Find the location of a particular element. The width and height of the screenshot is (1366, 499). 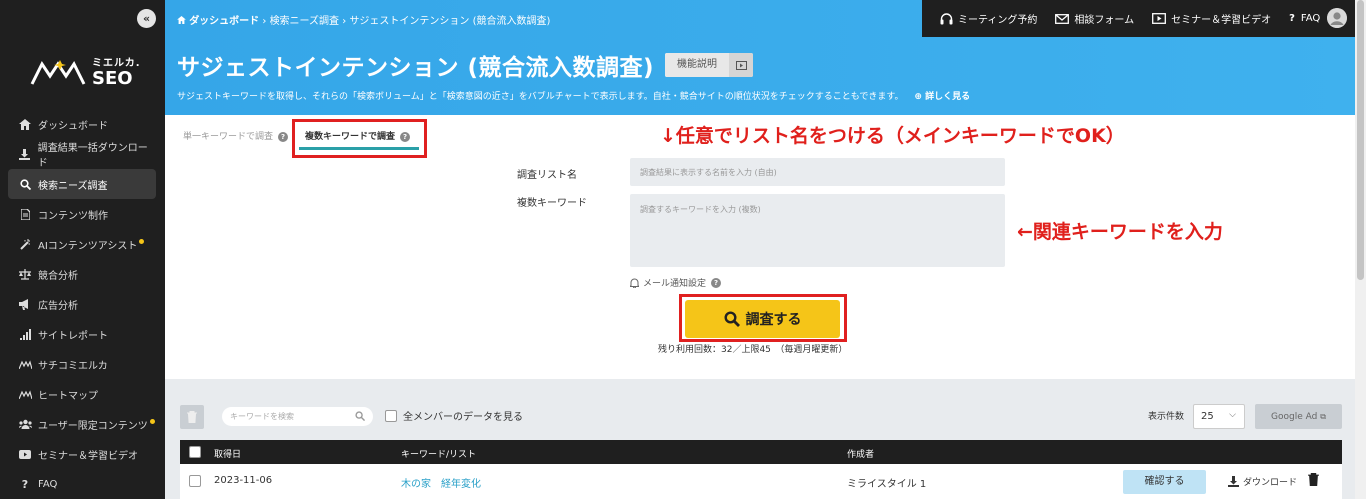

logo-mark-icon is located at coordinates (58, 72).